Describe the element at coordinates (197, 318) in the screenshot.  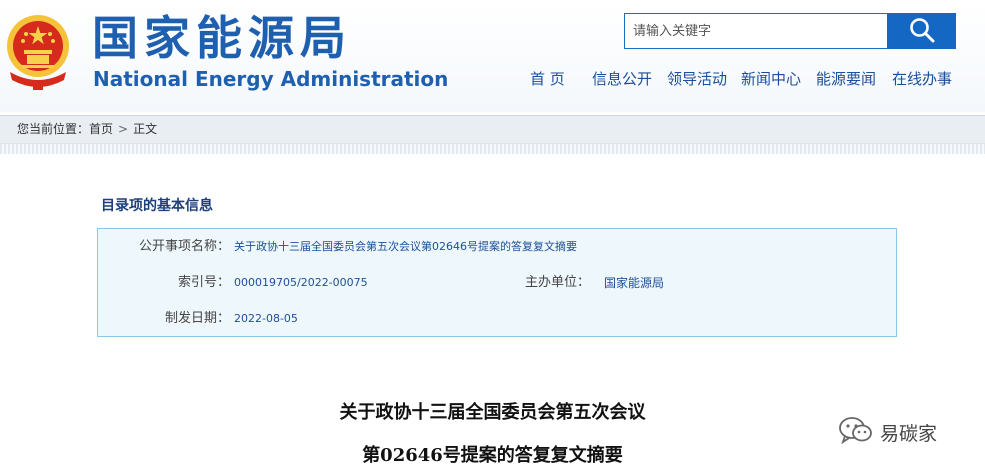
I see `issue-date-label: 制发日期：` at that location.